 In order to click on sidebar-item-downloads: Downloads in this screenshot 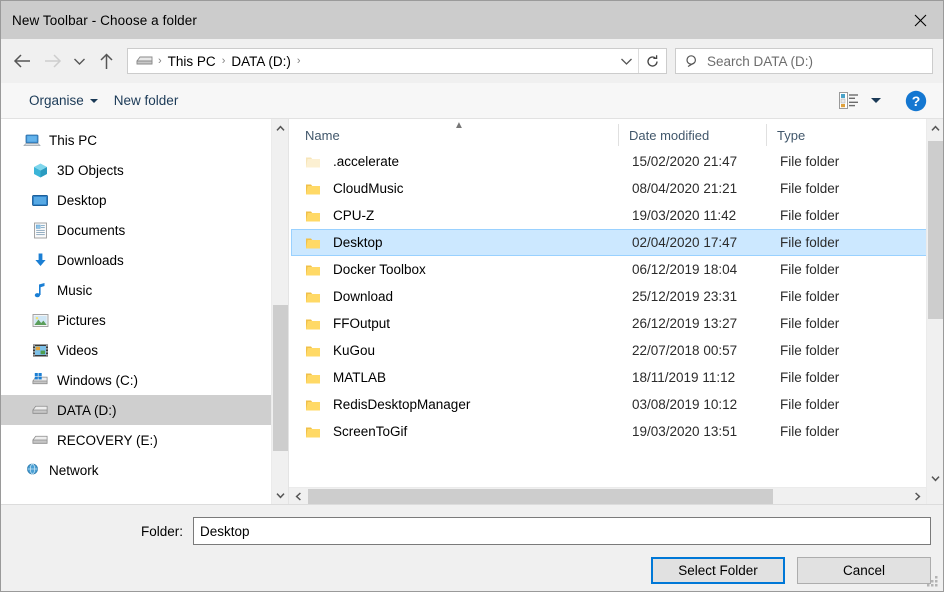, I will do `click(144, 260)`.